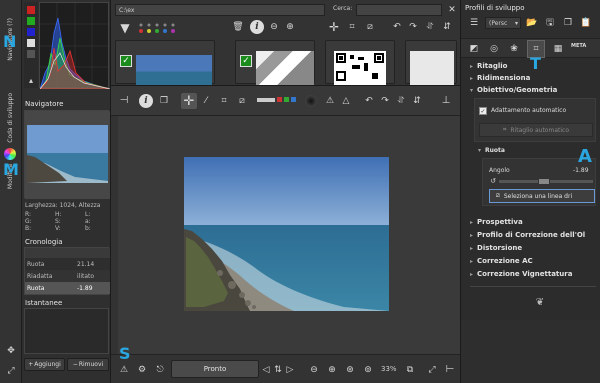 The height and width of the screenshot is (383, 600). Describe the element at coordinates (539, 130) in the screenshot. I see `auto-crop-label: Ritaglio automatico` at that location.